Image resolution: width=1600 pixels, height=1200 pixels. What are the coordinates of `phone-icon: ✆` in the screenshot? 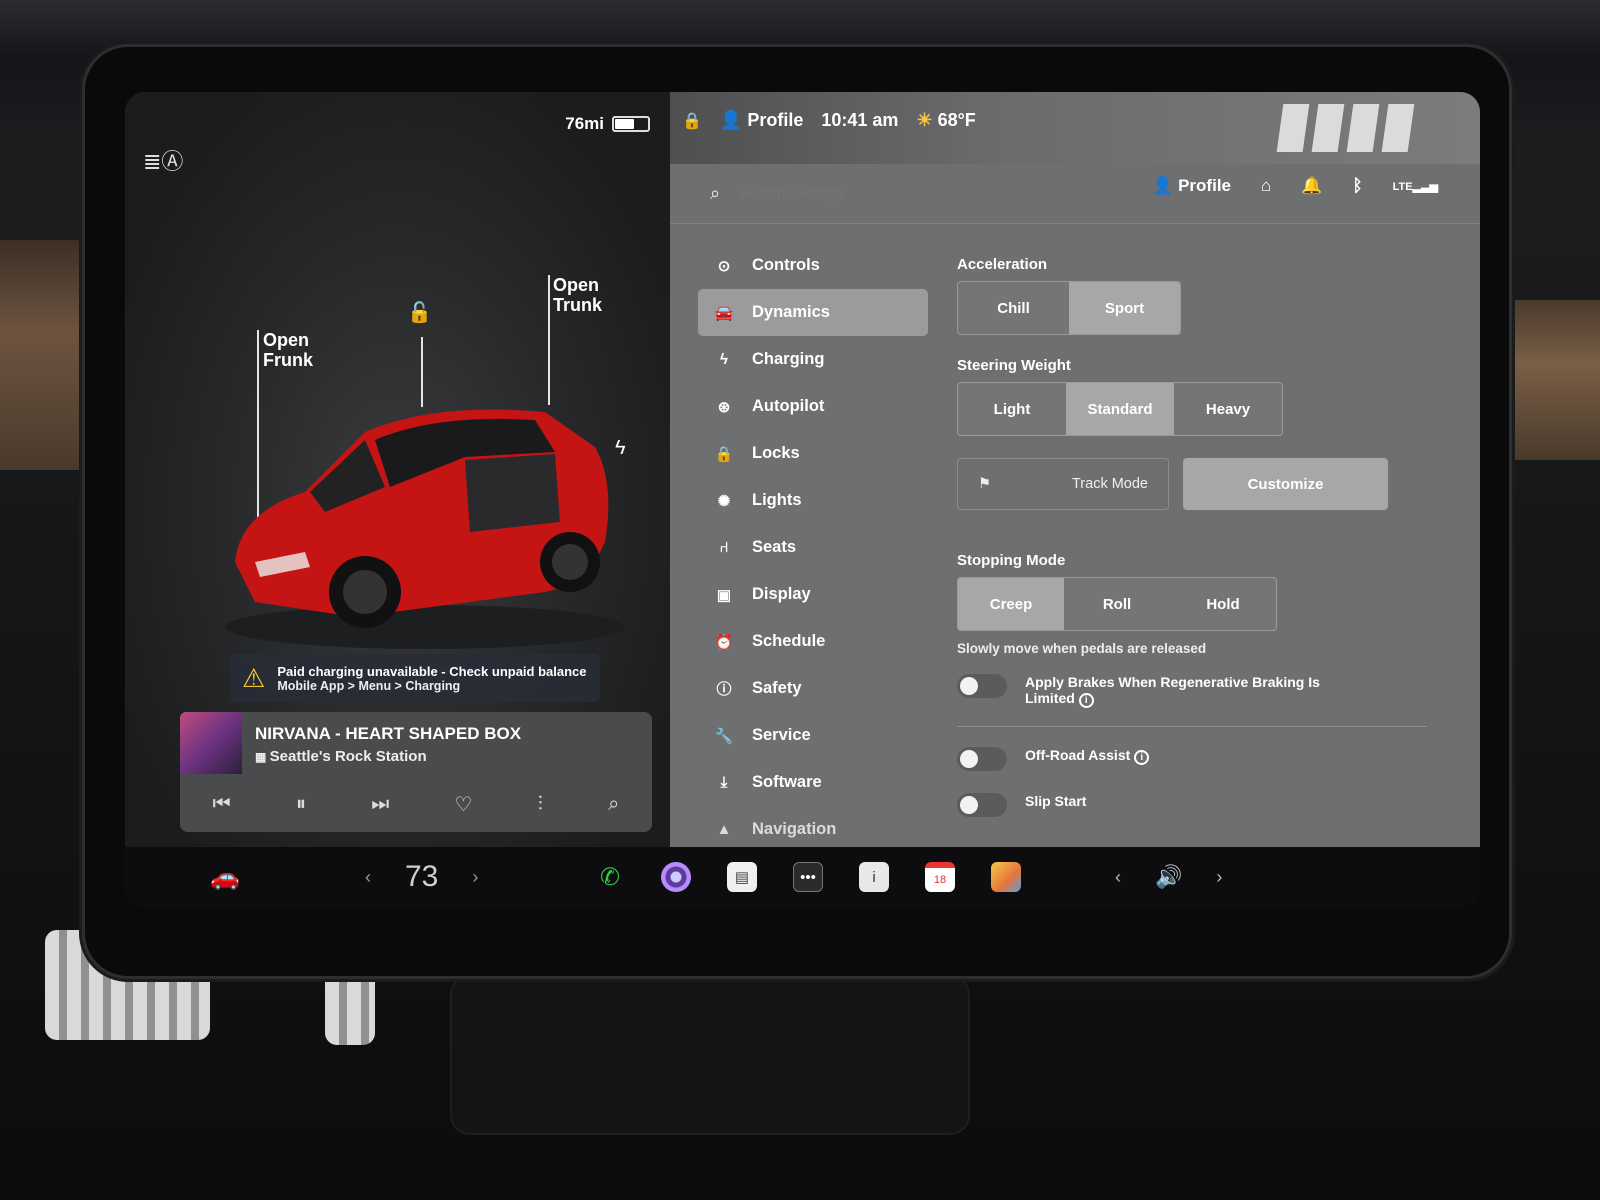 It's located at (610, 877).